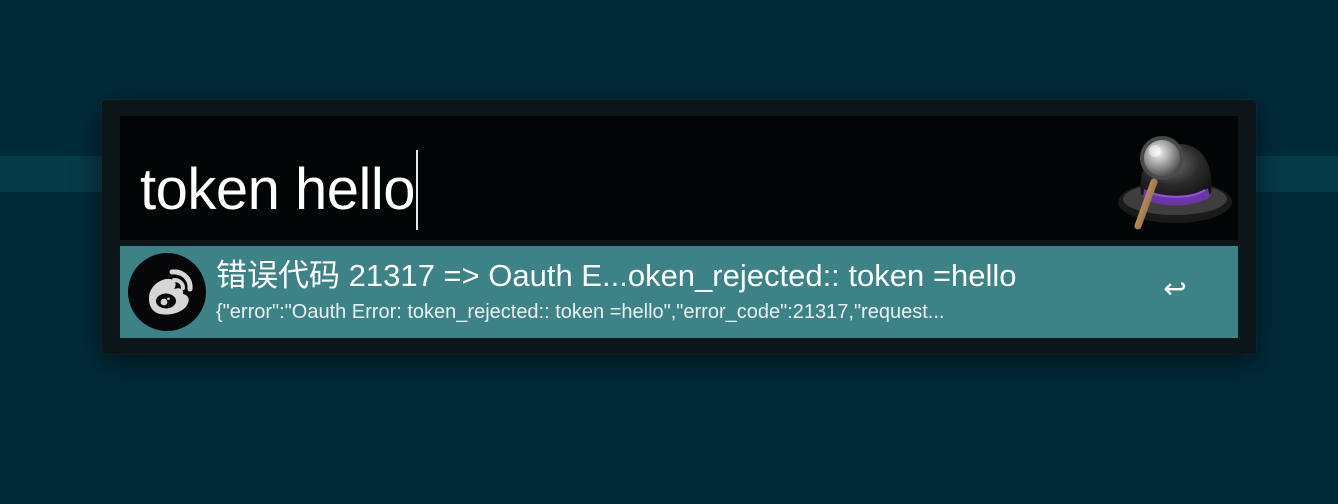 Image resolution: width=1338 pixels, height=504 pixels. Describe the element at coordinates (1175, 289) in the screenshot. I see `return-key-icon: ↩` at that location.